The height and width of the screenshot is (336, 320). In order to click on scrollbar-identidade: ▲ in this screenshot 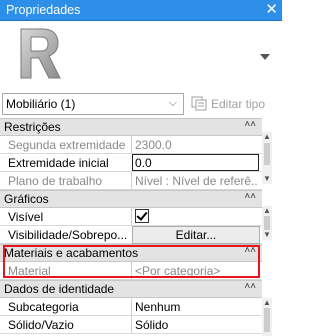, I will do `click(267, 317)`.